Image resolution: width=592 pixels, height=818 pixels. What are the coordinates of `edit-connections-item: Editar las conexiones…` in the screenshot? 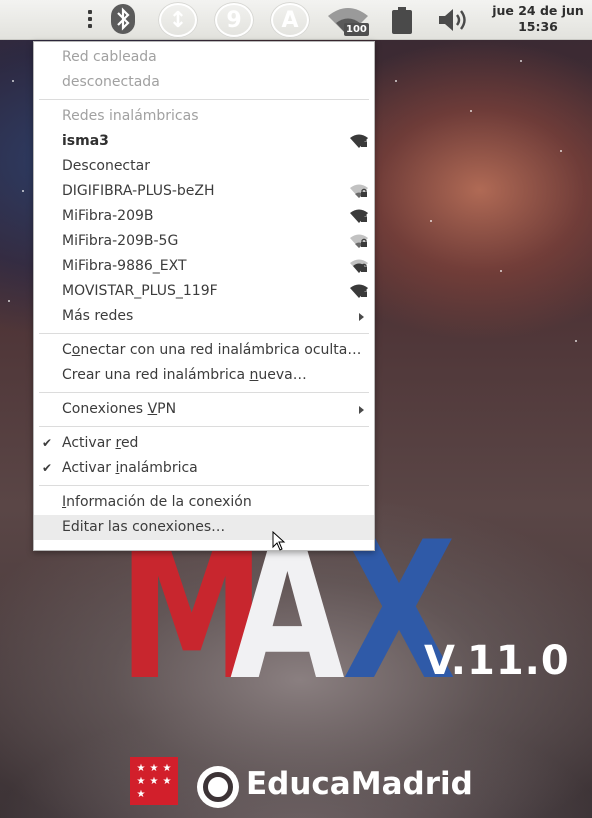 It's located at (204, 527).